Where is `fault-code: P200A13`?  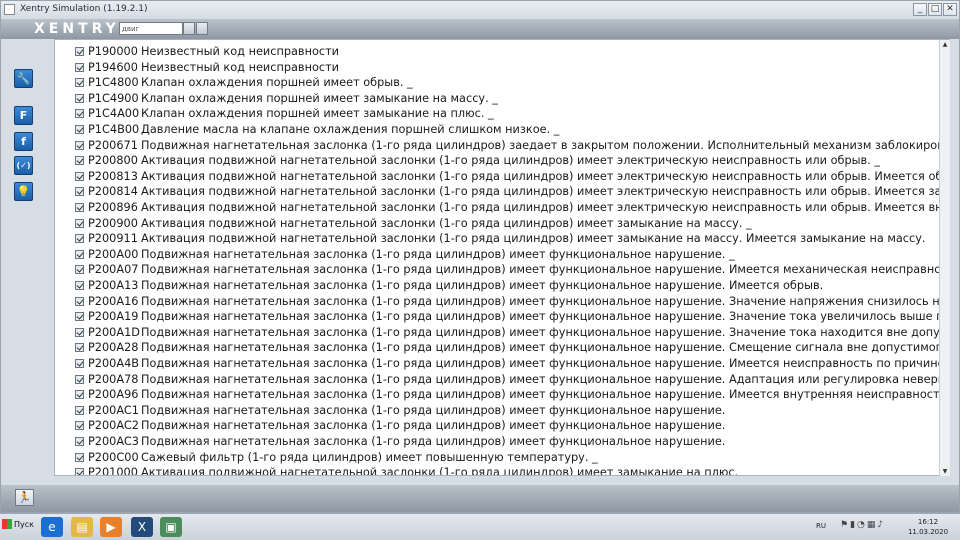 fault-code: P200A13 is located at coordinates (113, 285).